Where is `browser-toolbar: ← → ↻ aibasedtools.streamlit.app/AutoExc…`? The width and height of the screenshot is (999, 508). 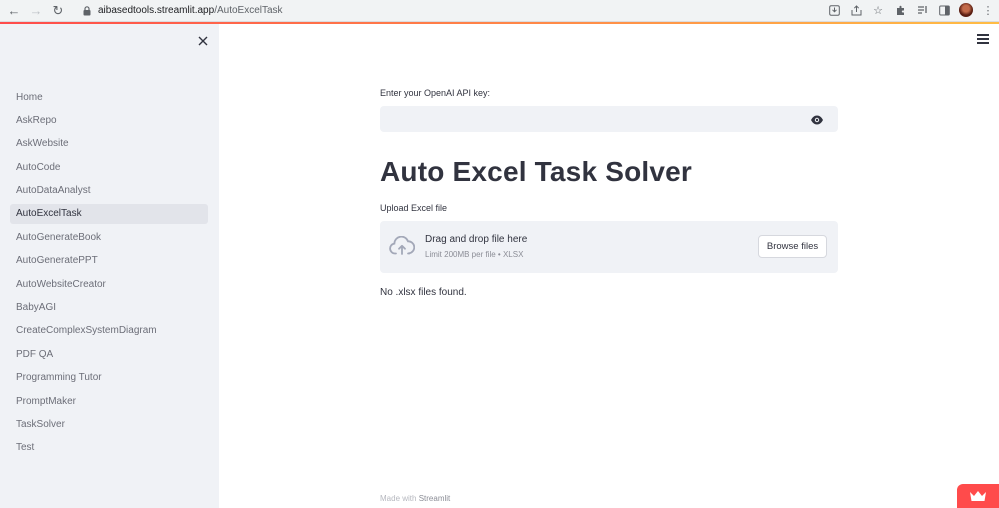 browser-toolbar: ← → ↻ aibasedtools.streamlit.app/AutoExc… is located at coordinates (499, 11).